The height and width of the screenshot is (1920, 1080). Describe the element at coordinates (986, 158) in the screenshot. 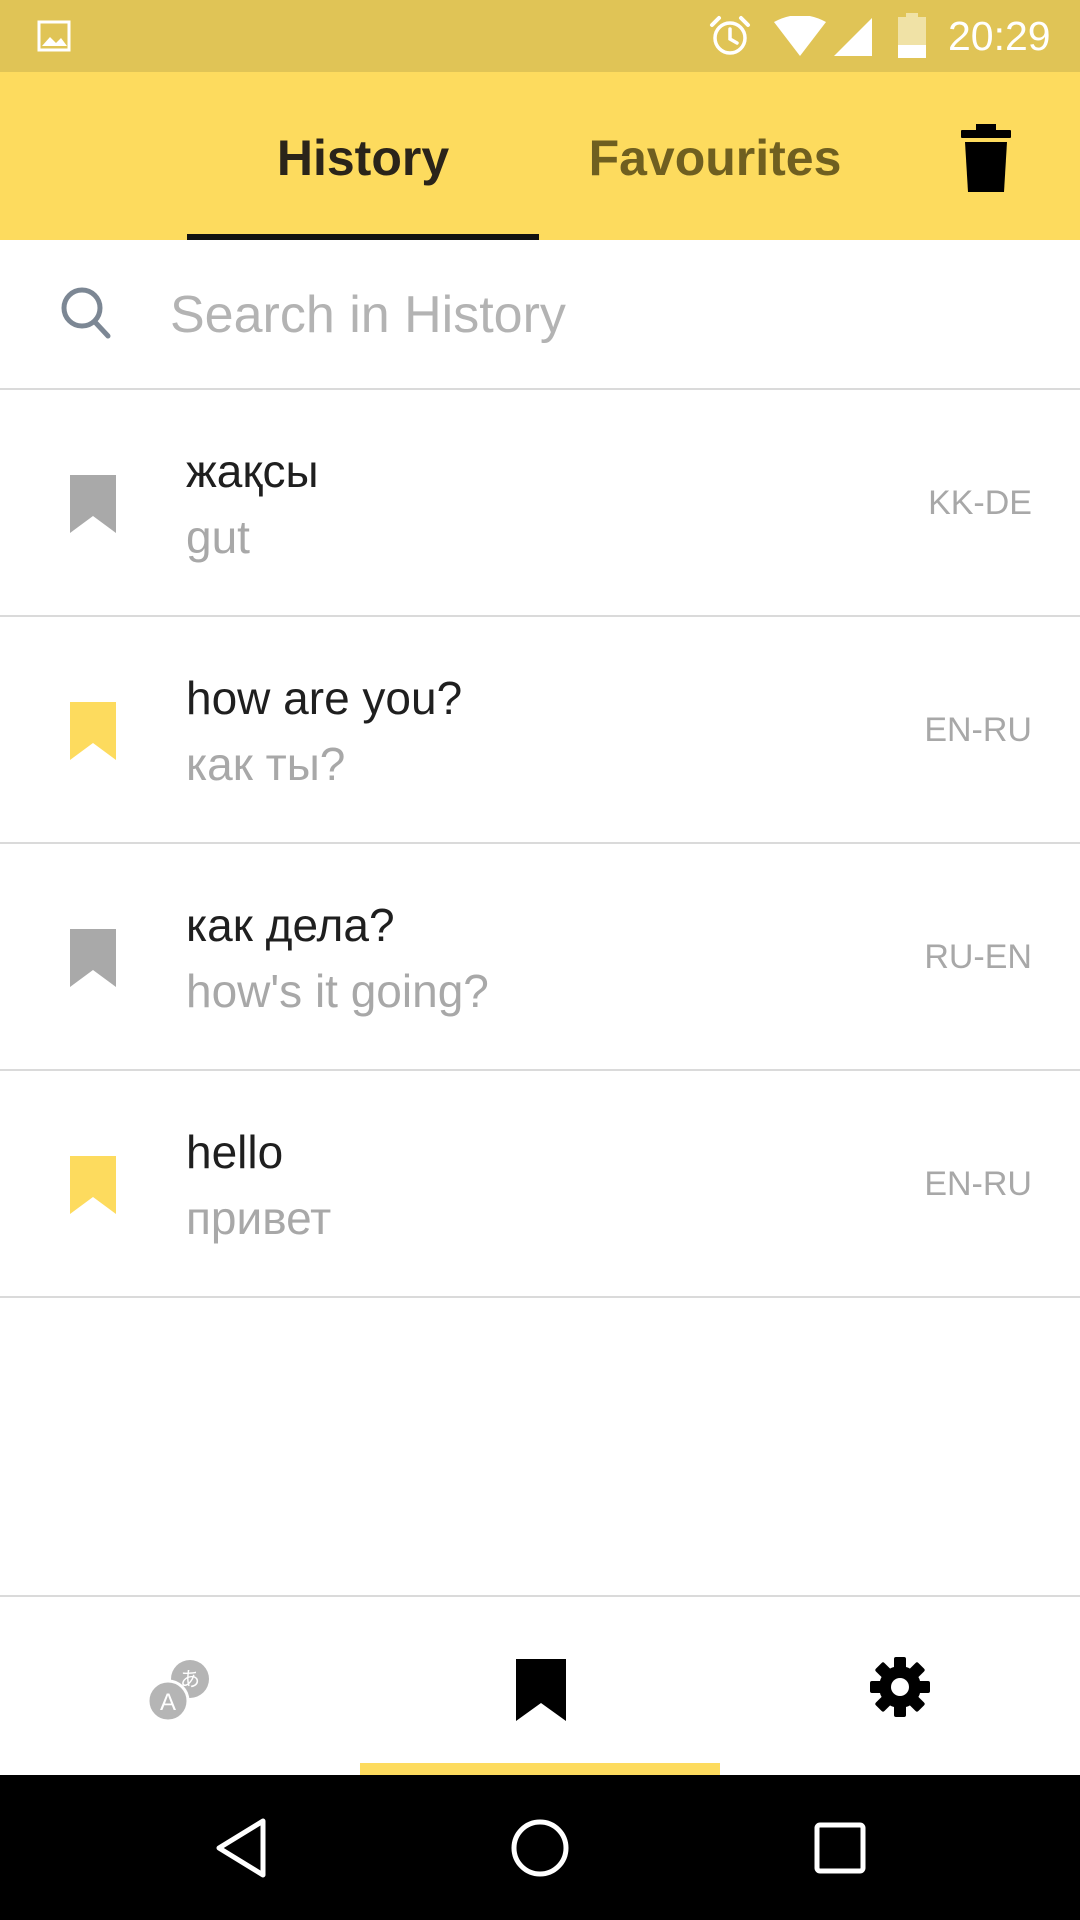

I see `trash-icon` at that location.